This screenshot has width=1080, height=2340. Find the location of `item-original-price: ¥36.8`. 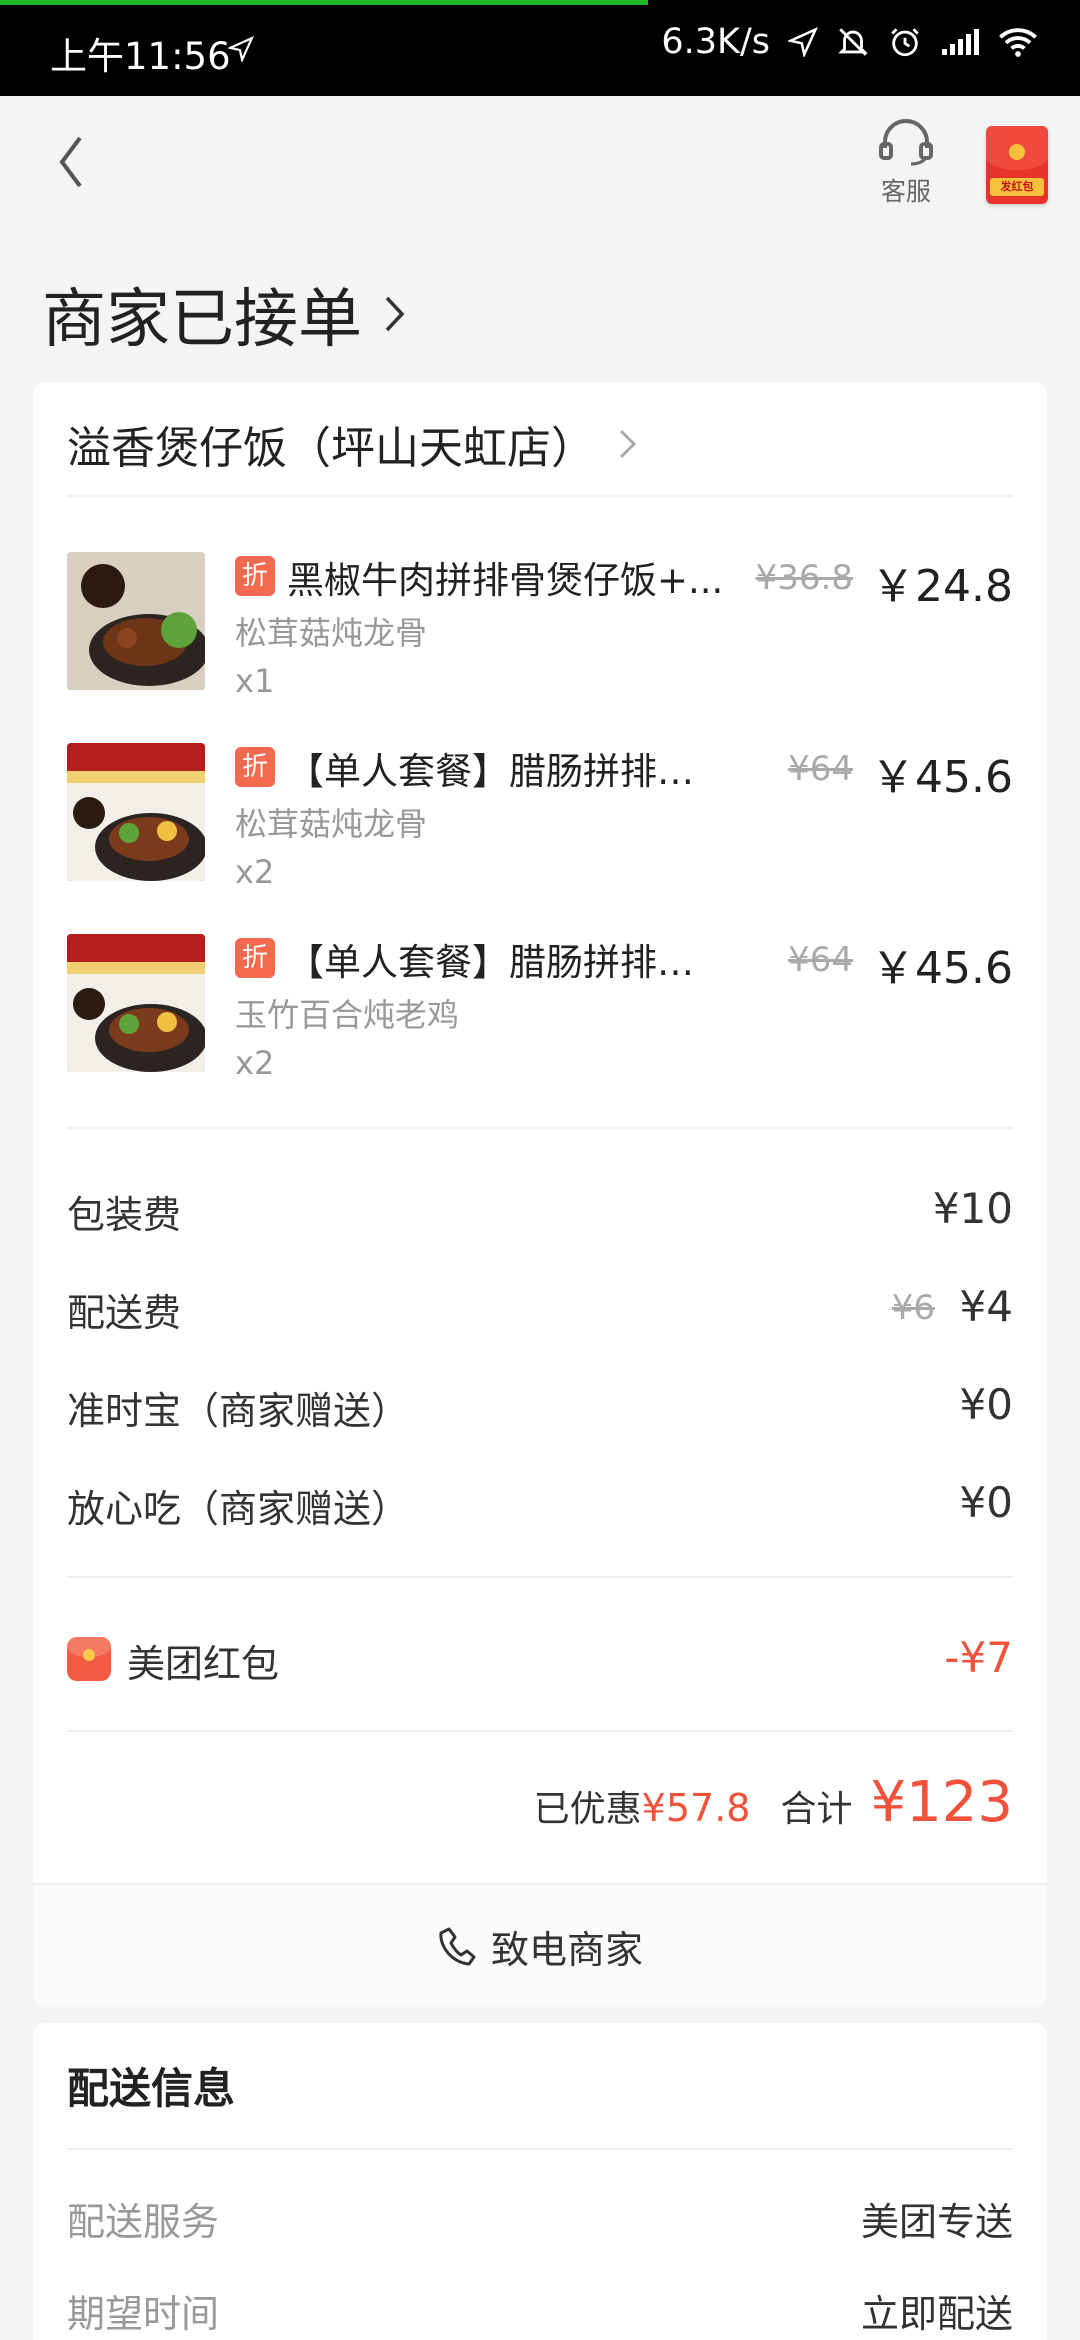

item-original-price: ¥36.8 is located at coordinates (804, 578).